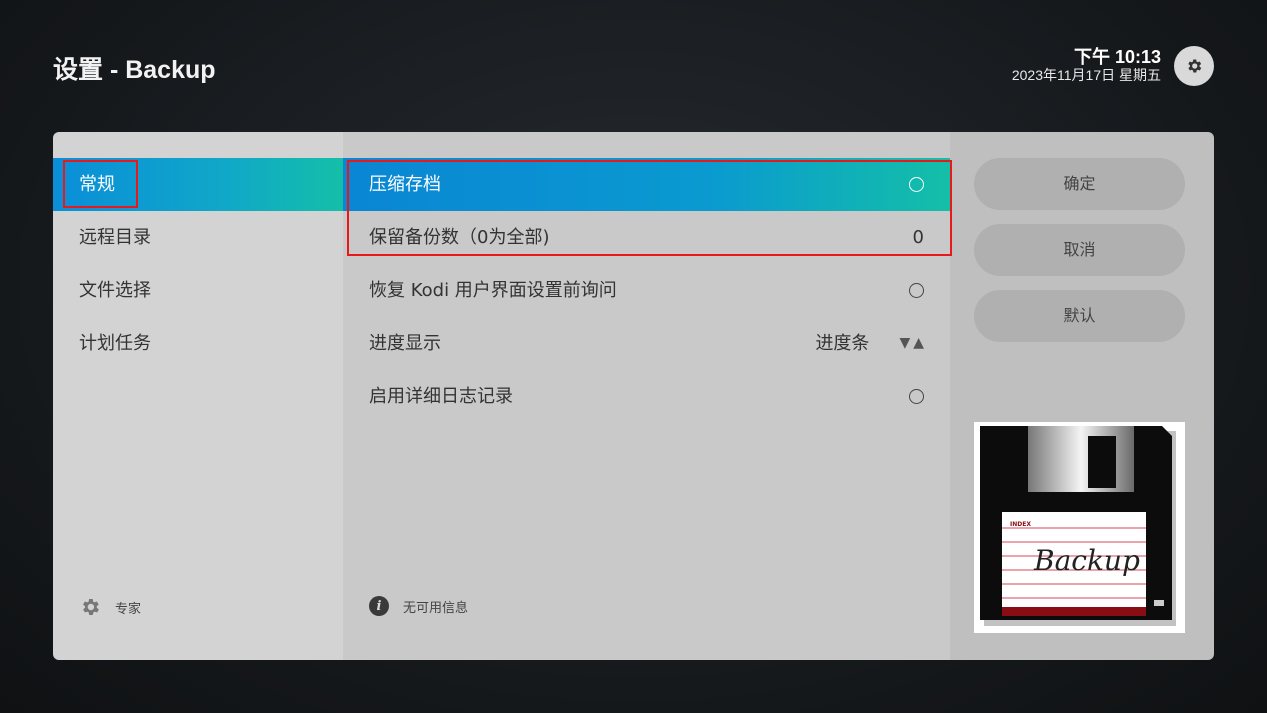  Describe the element at coordinates (100, 184) in the screenshot. I see `highlight-box-category` at that location.